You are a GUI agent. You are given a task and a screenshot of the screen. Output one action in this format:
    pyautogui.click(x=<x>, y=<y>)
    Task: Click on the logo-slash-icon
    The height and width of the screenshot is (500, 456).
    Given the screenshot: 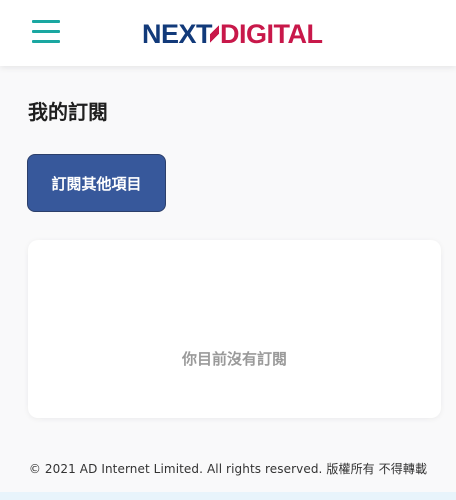 What is the action you would take?
    pyautogui.click(x=215, y=34)
    